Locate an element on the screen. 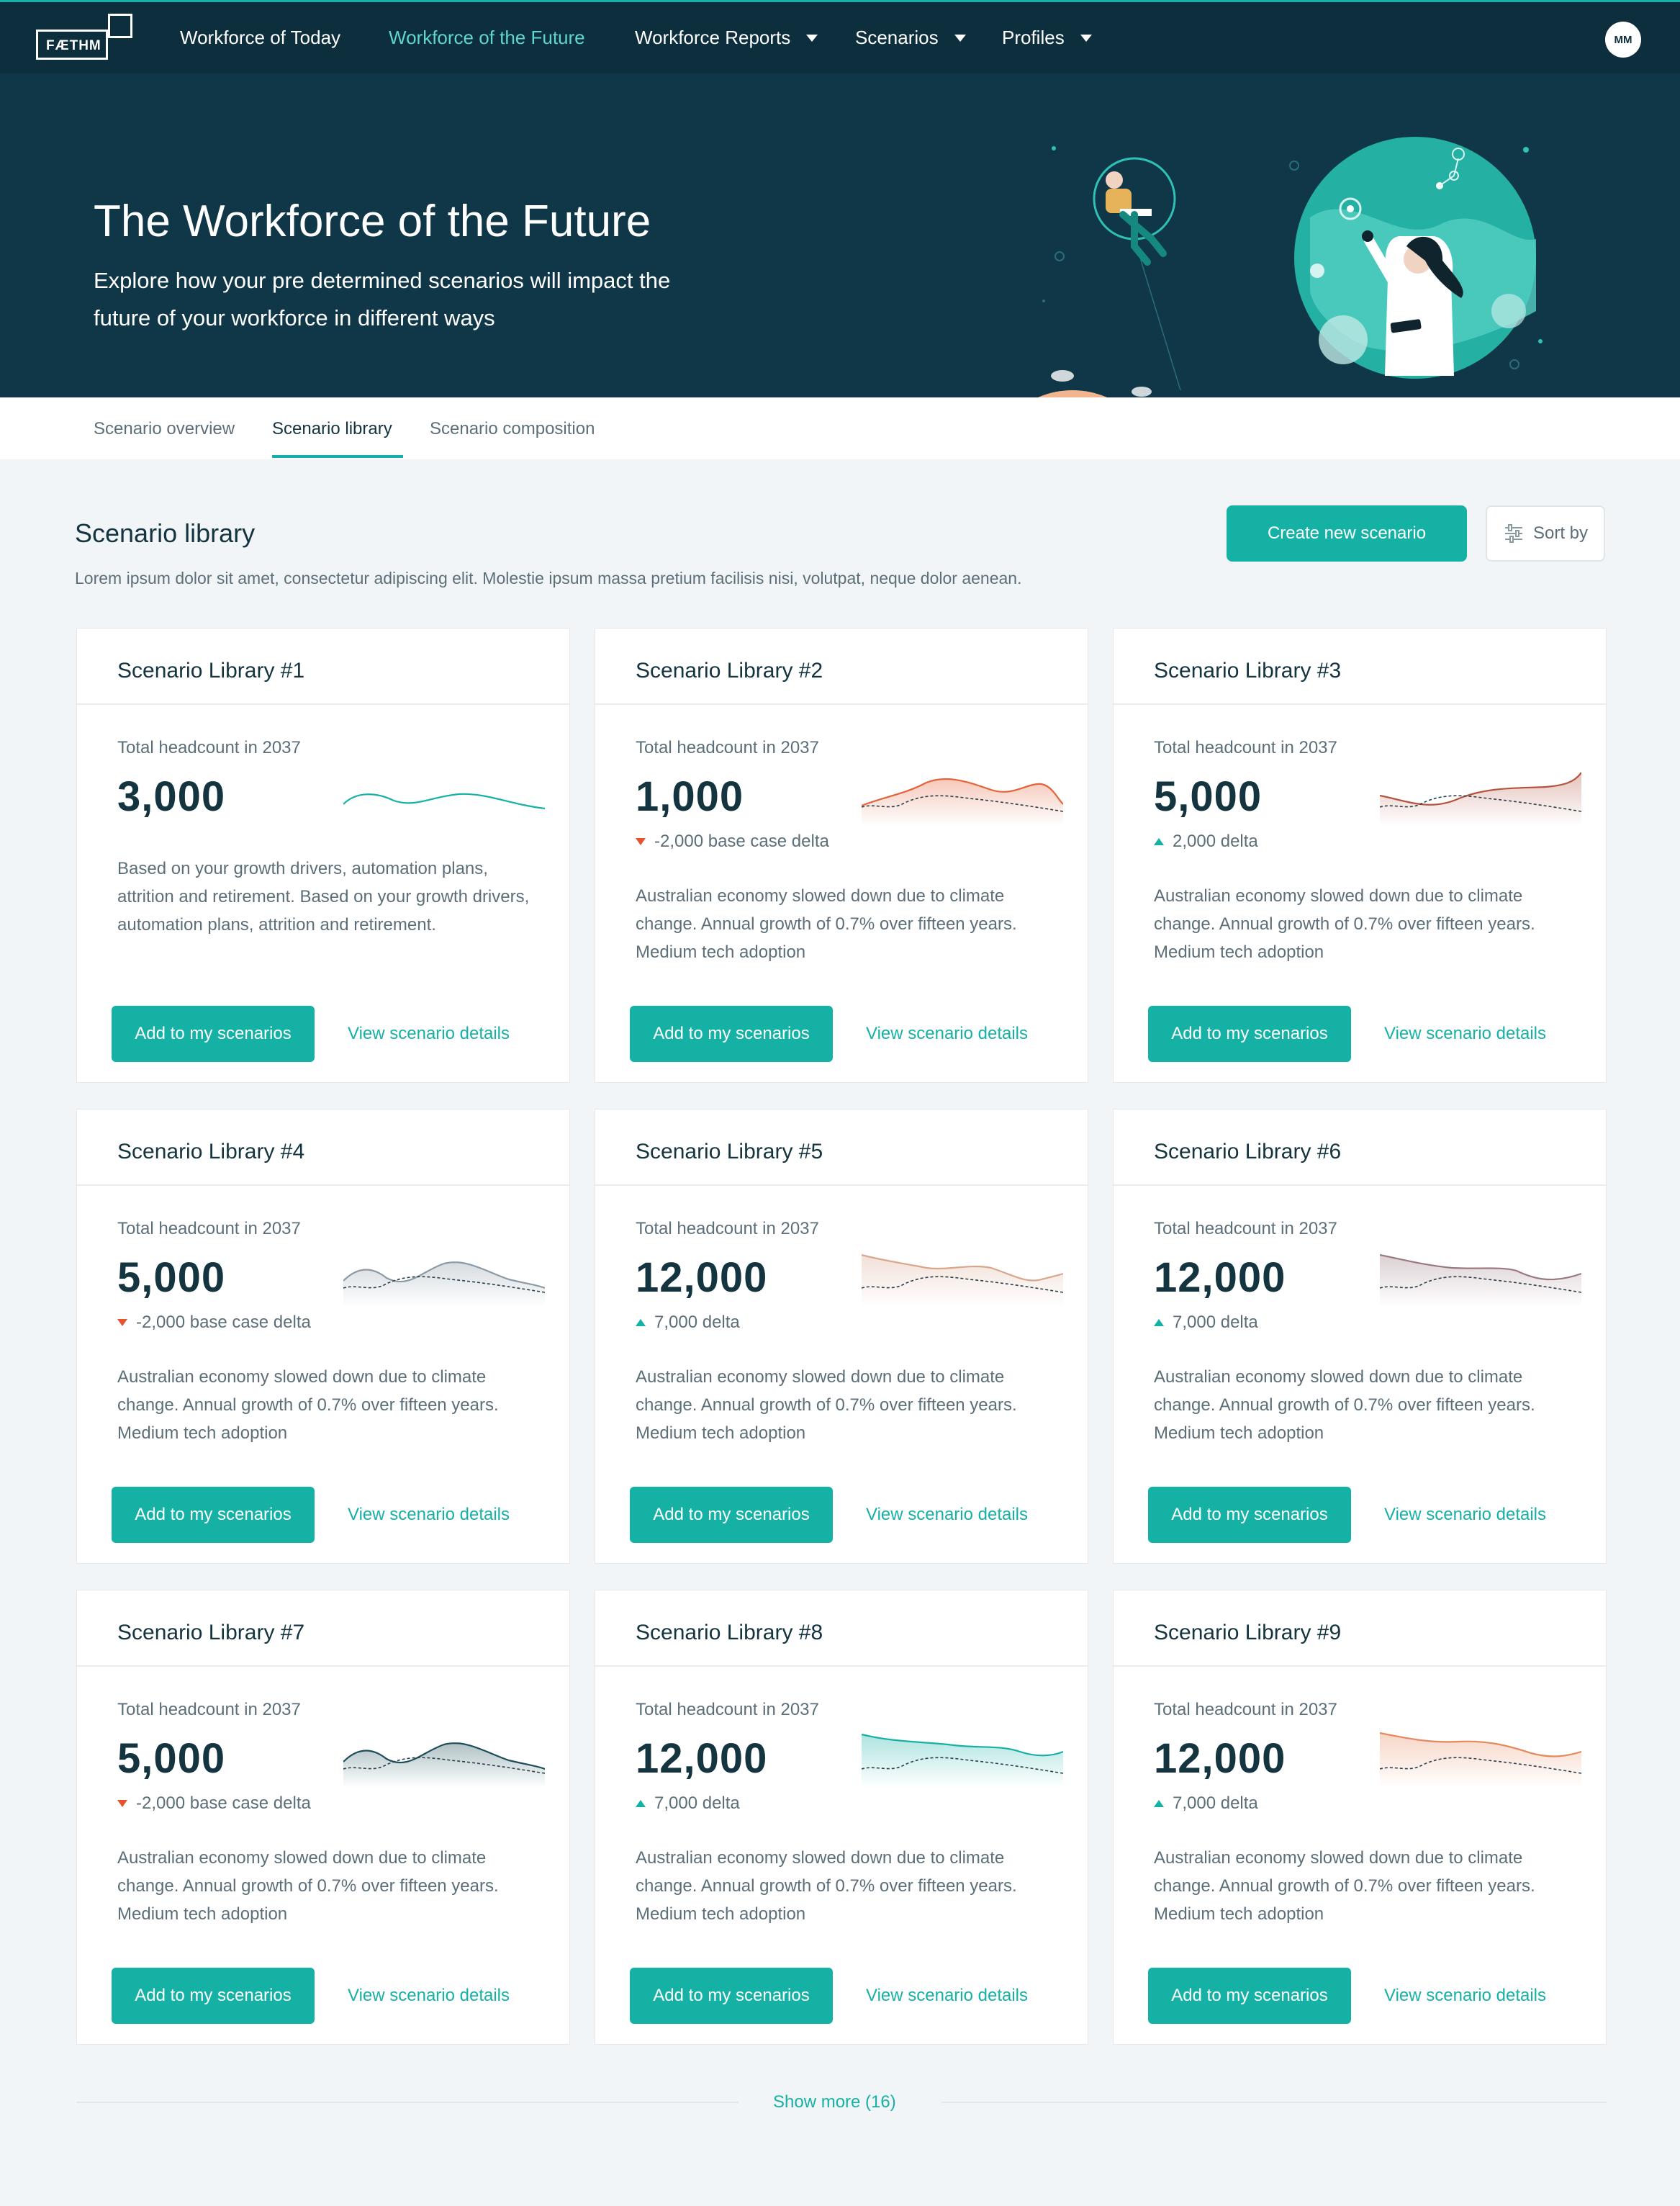 Image resolution: width=1680 pixels, height=2206 pixels. card-title: Scenario Library #3 is located at coordinates (1248, 671).